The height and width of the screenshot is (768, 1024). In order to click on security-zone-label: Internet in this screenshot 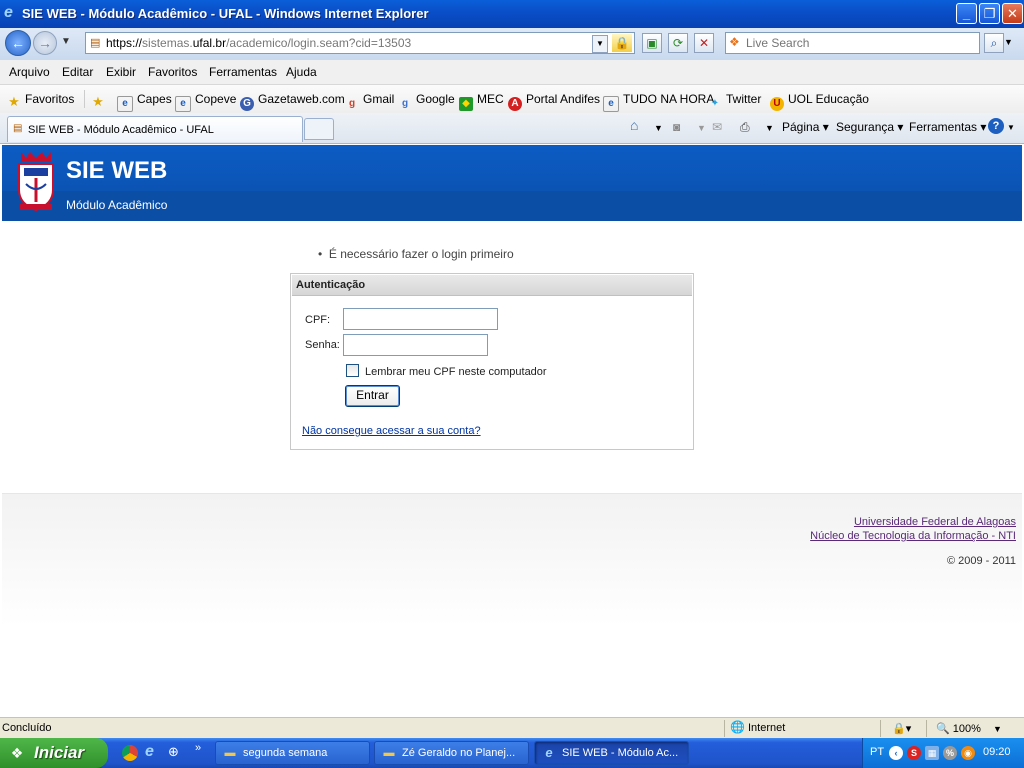, I will do `click(766, 728)`.